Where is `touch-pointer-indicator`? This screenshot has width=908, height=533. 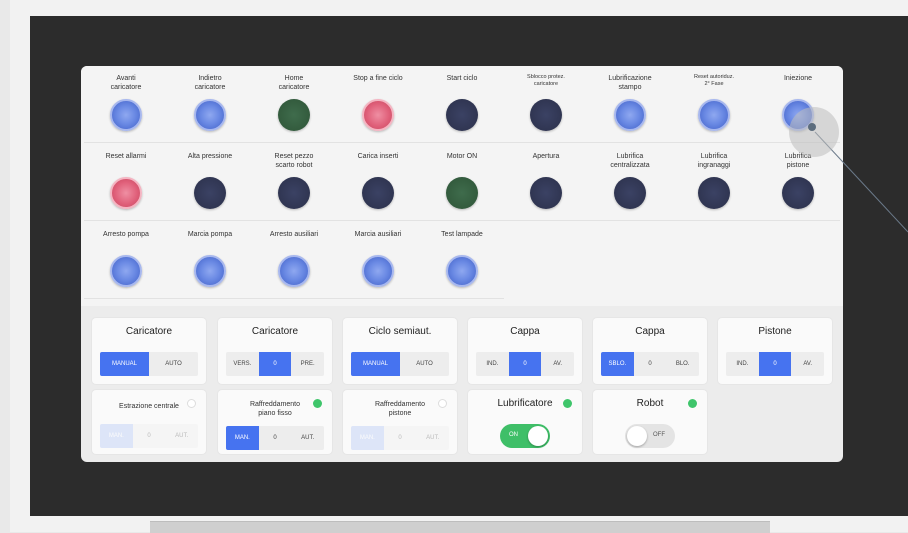 touch-pointer-indicator is located at coordinates (814, 132).